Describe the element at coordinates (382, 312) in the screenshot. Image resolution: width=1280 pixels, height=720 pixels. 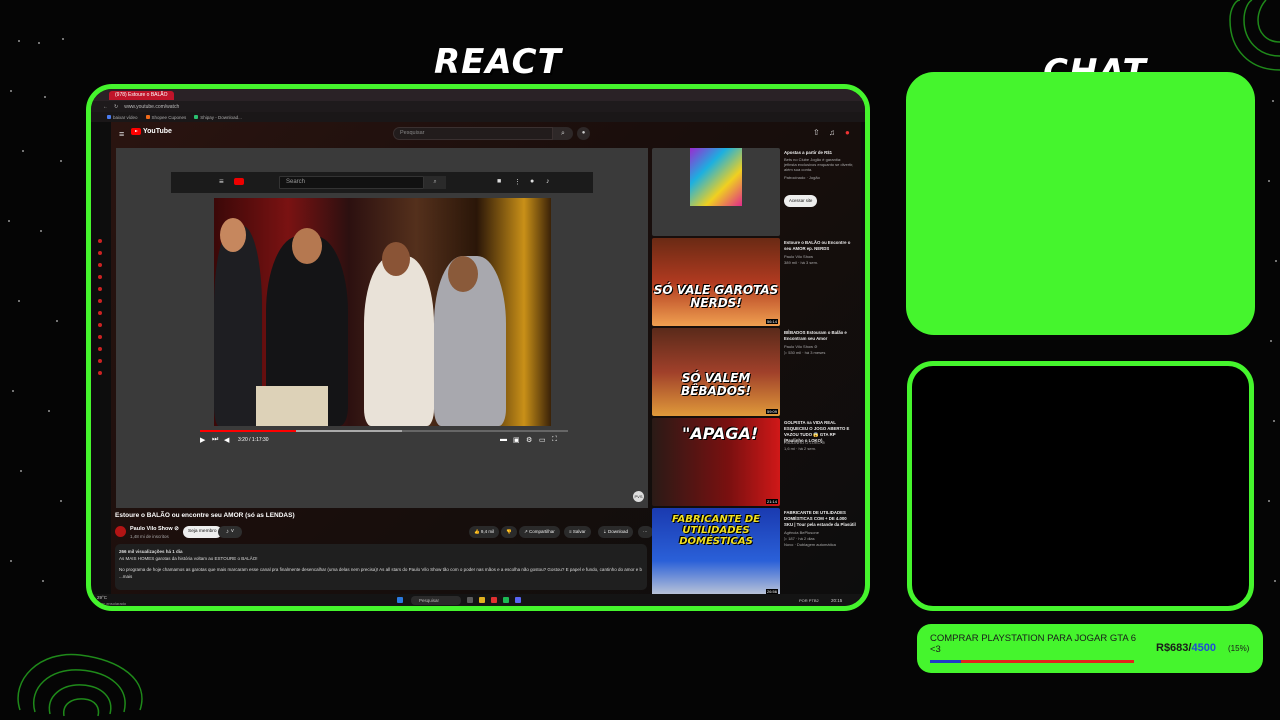
I see `video-frame` at that location.